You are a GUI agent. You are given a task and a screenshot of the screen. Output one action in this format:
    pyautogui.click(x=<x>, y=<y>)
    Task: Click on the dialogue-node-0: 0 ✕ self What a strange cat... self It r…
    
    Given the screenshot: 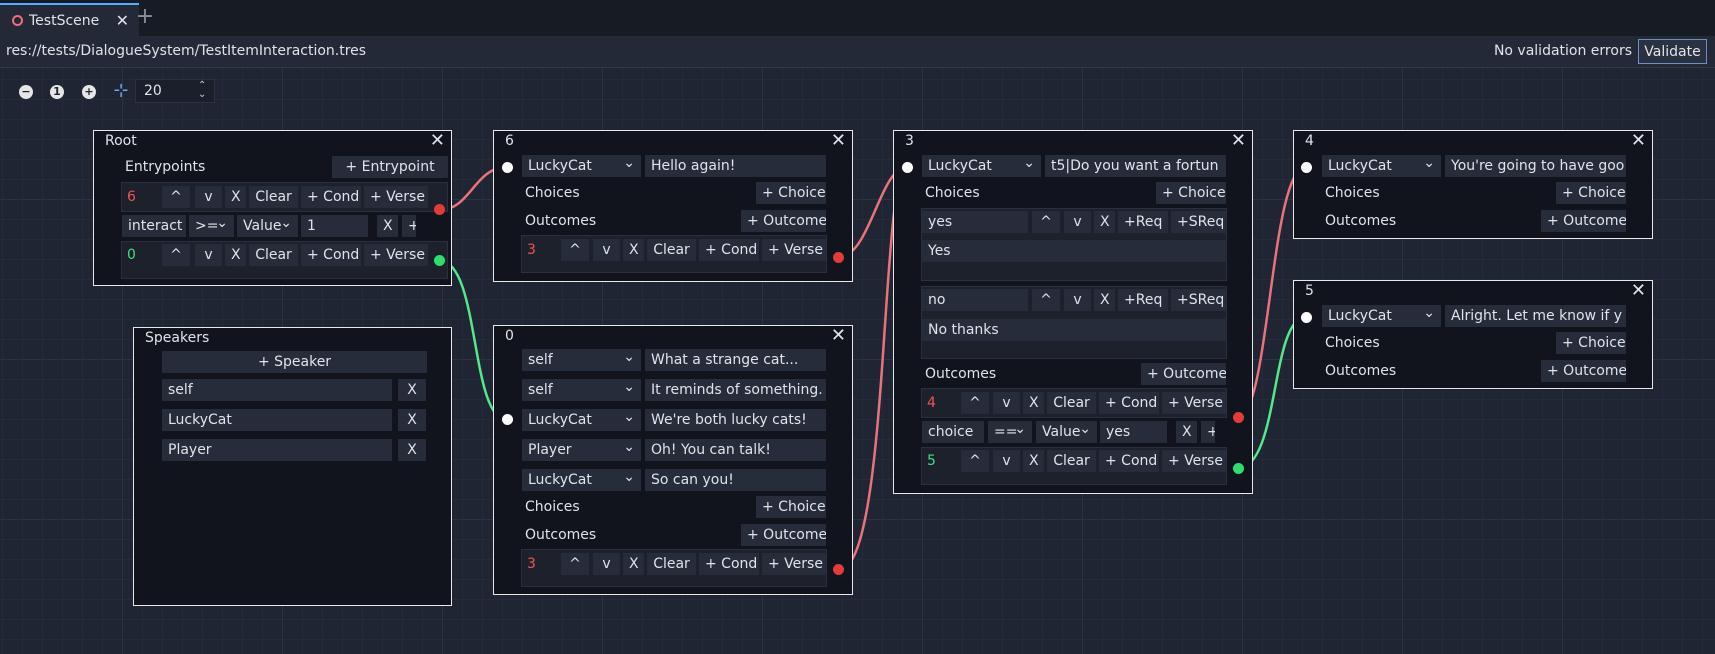 What is the action you would take?
    pyautogui.click(x=673, y=460)
    